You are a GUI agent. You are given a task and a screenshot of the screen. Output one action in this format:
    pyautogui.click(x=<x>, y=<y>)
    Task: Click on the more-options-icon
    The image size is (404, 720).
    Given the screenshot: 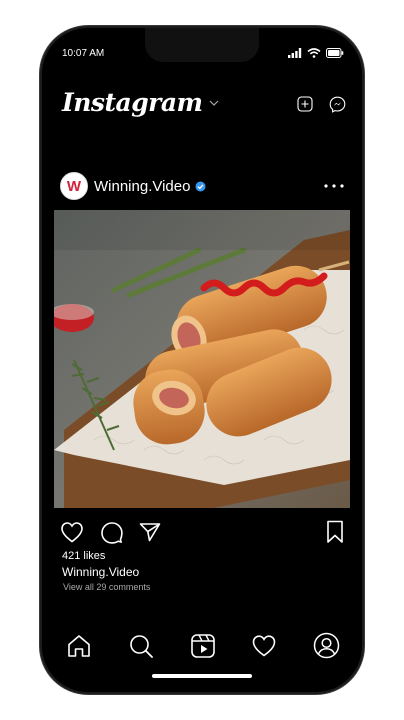 What is the action you would take?
    pyautogui.click(x=334, y=186)
    